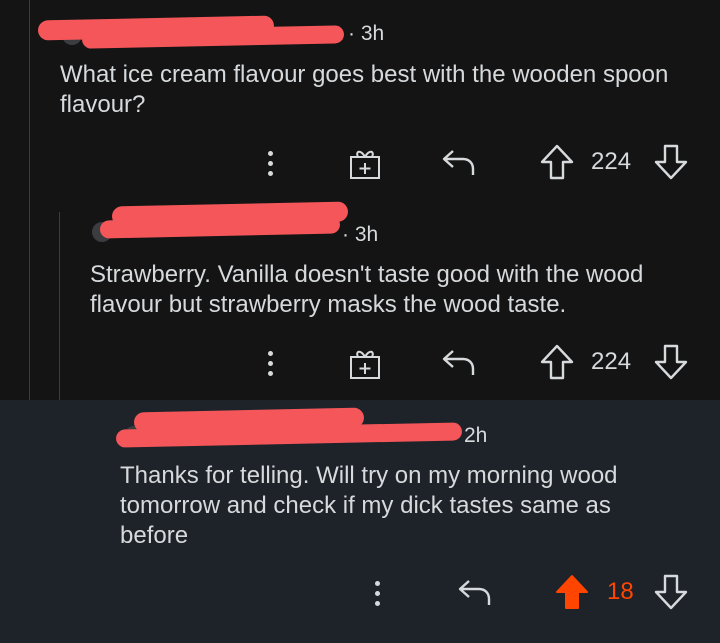  What do you see at coordinates (620, 591) in the screenshot?
I see `vote-count: 18` at bounding box center [620, 591].